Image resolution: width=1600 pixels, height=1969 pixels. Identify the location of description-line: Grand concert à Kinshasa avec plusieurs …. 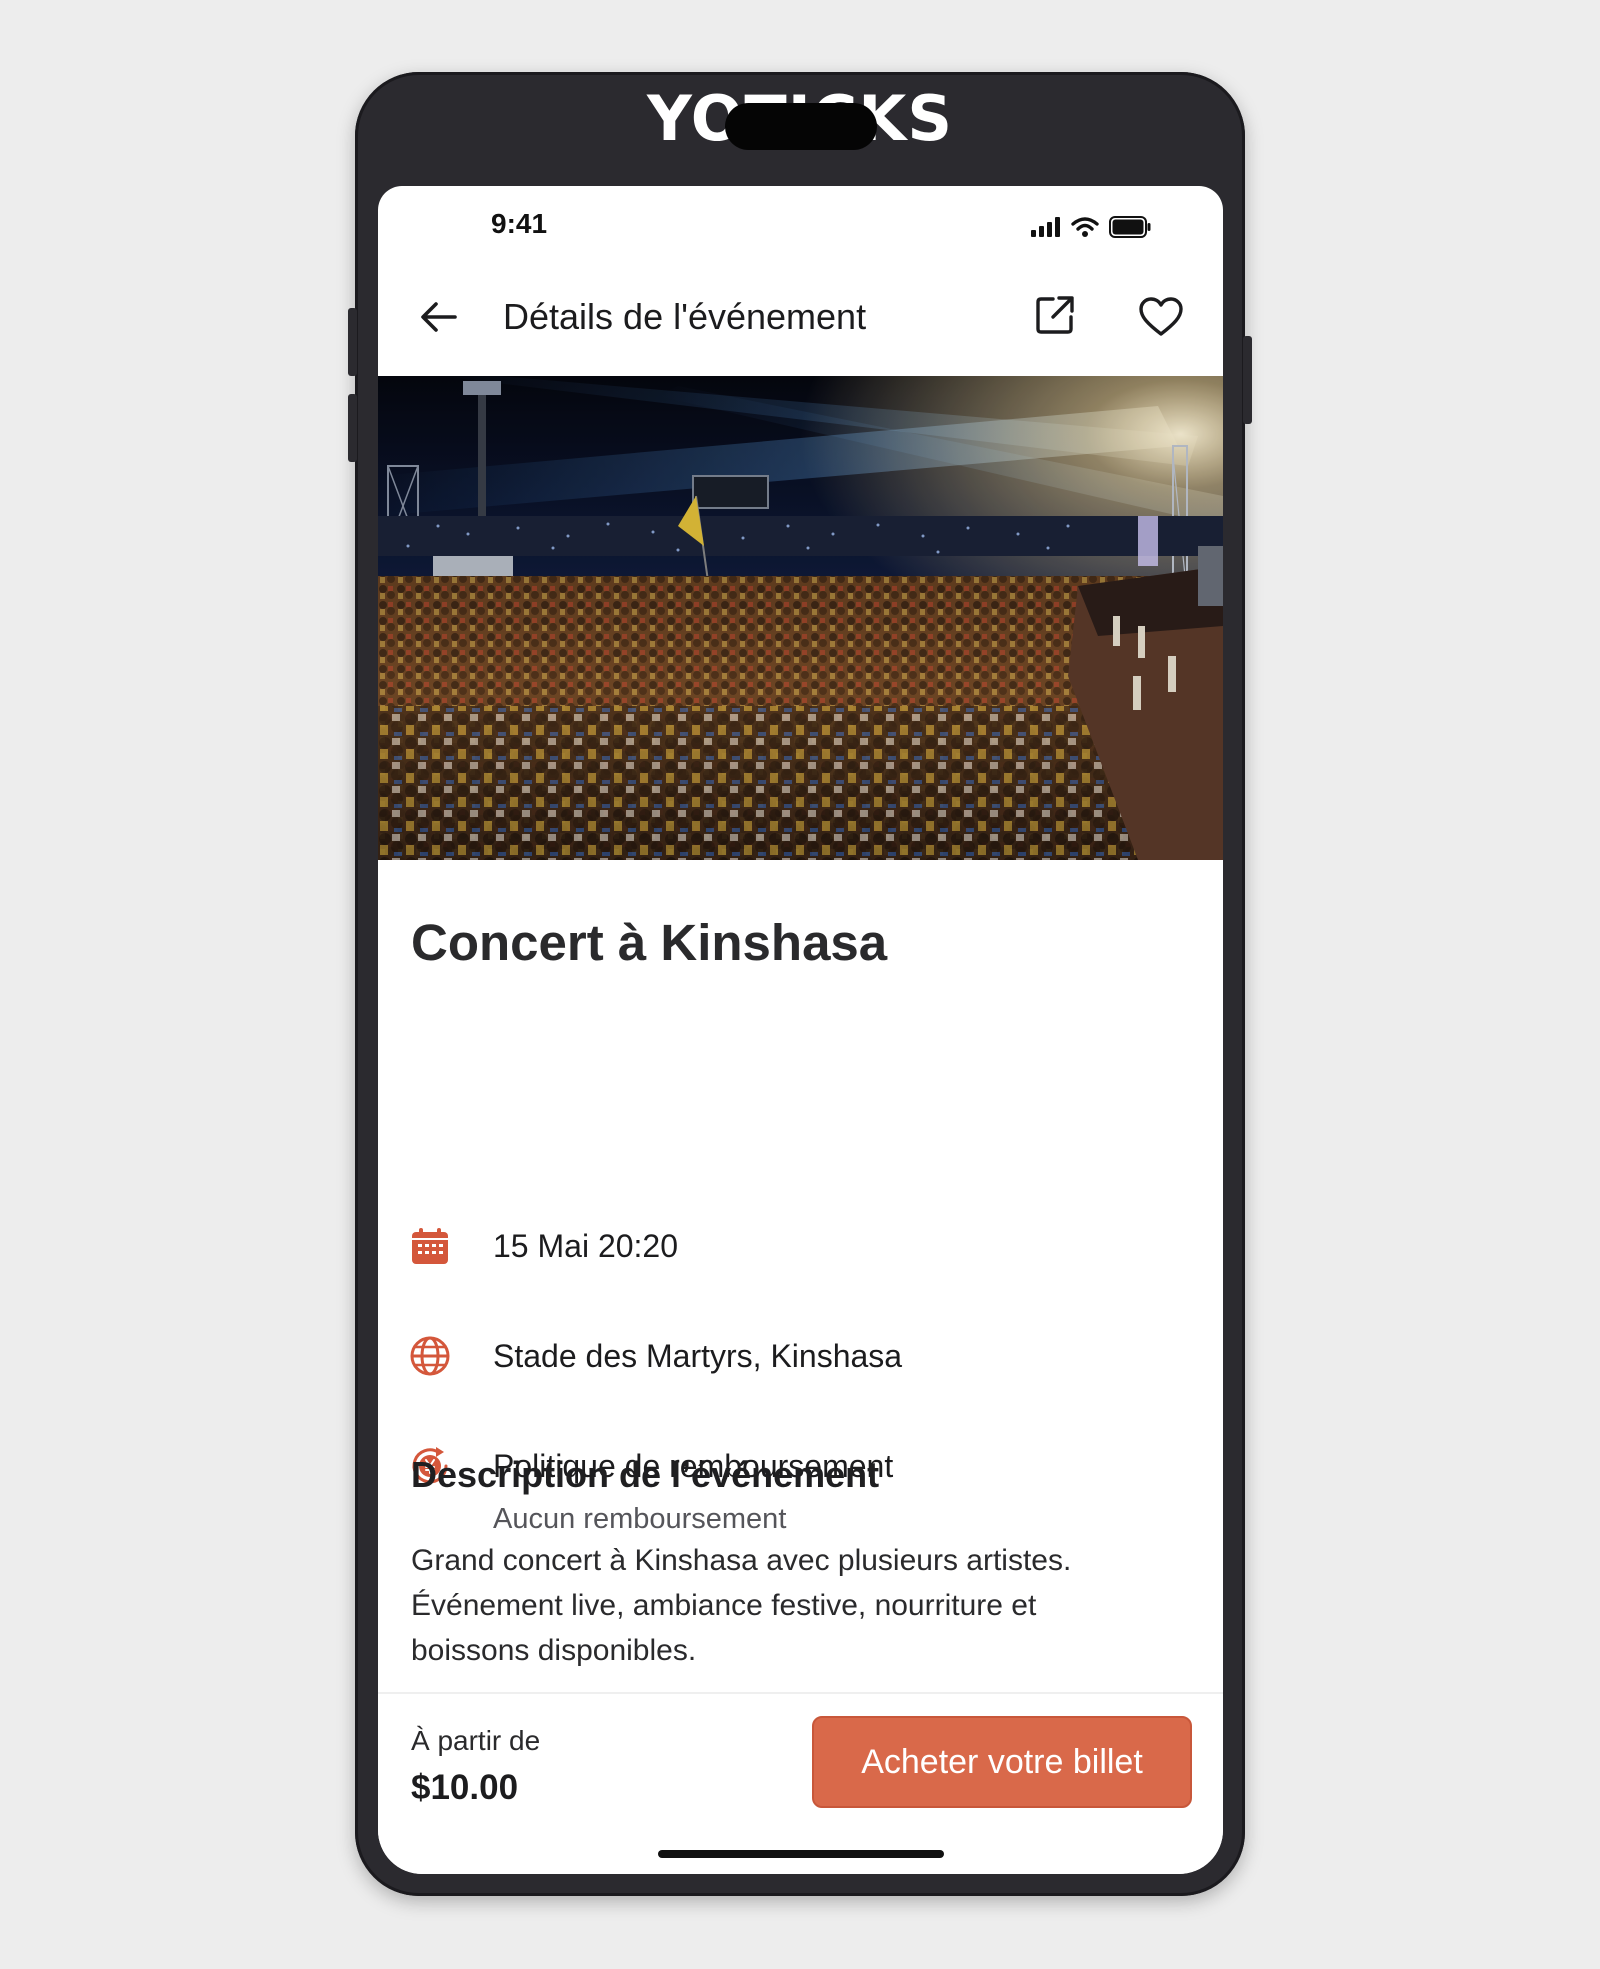
(741, 1560).